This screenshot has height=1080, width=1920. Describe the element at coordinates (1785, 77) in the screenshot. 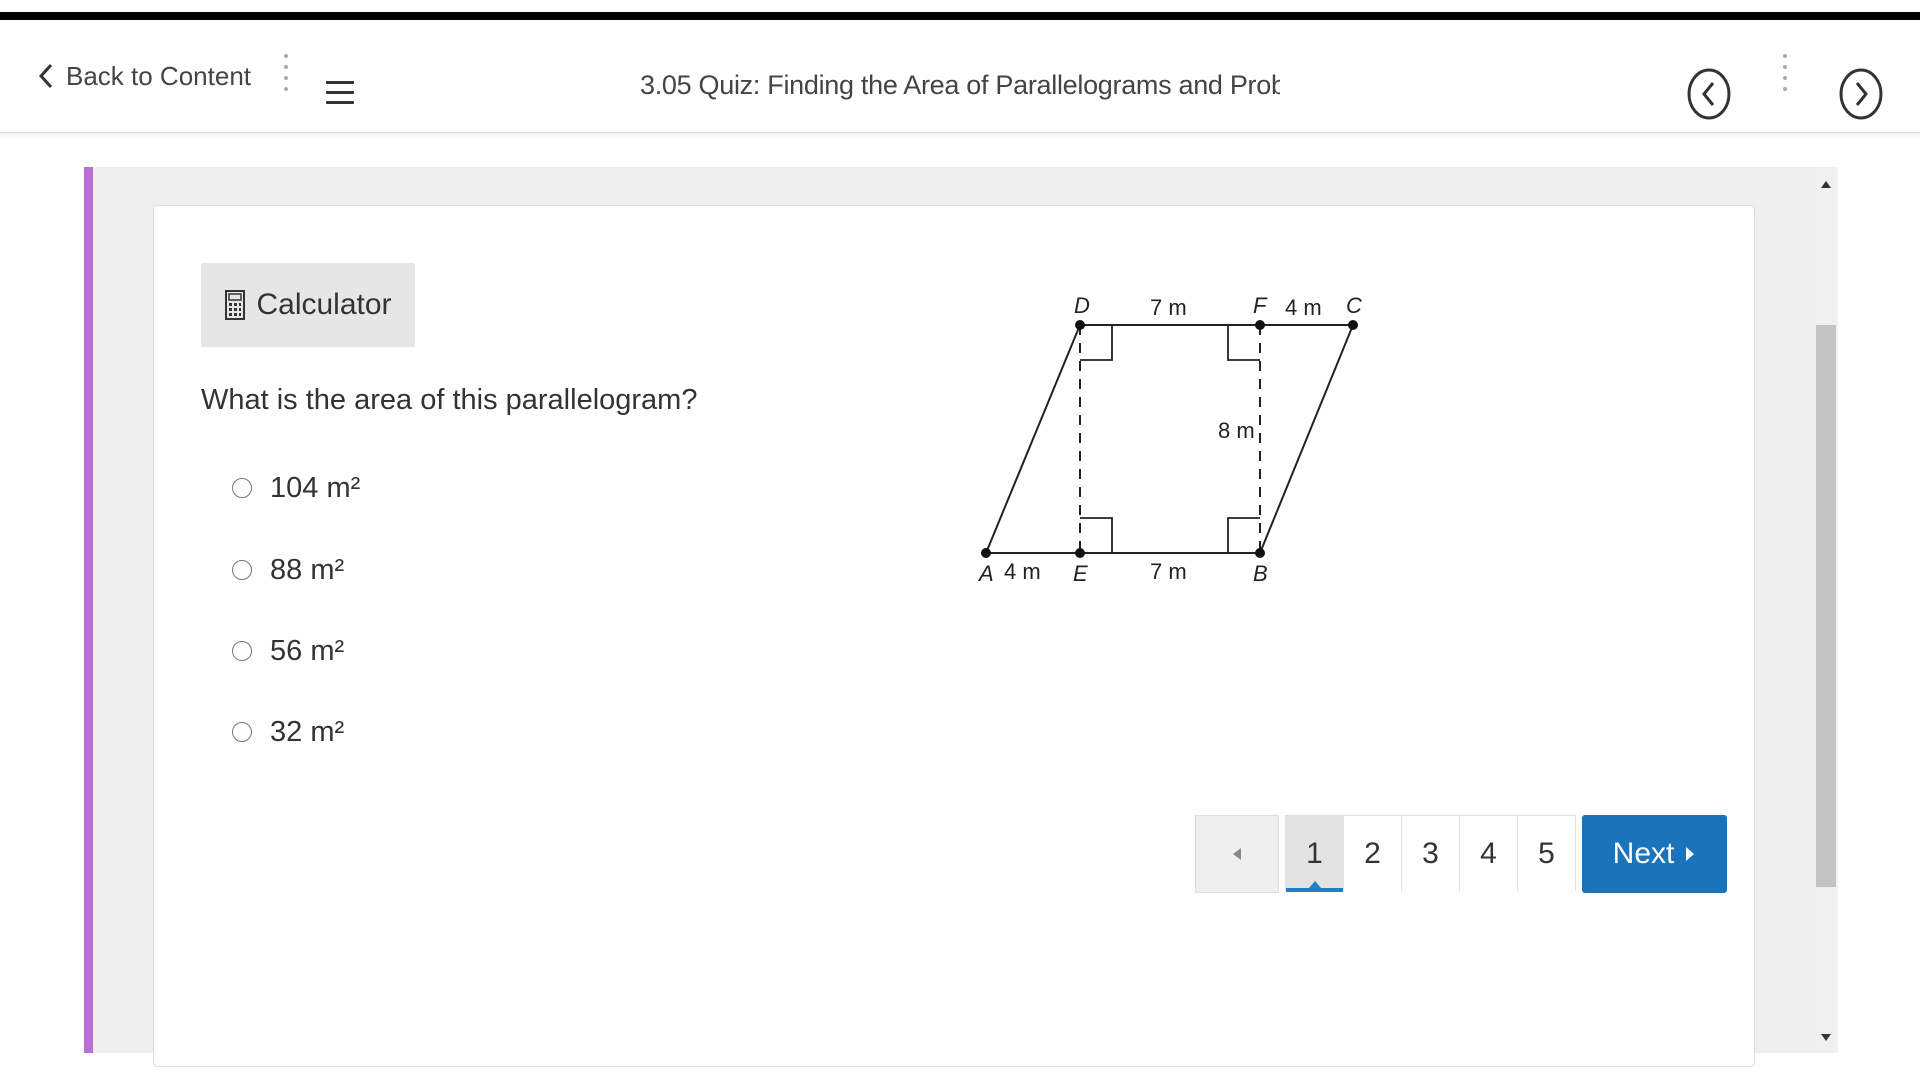

I see `divider-dots-right` at that location.